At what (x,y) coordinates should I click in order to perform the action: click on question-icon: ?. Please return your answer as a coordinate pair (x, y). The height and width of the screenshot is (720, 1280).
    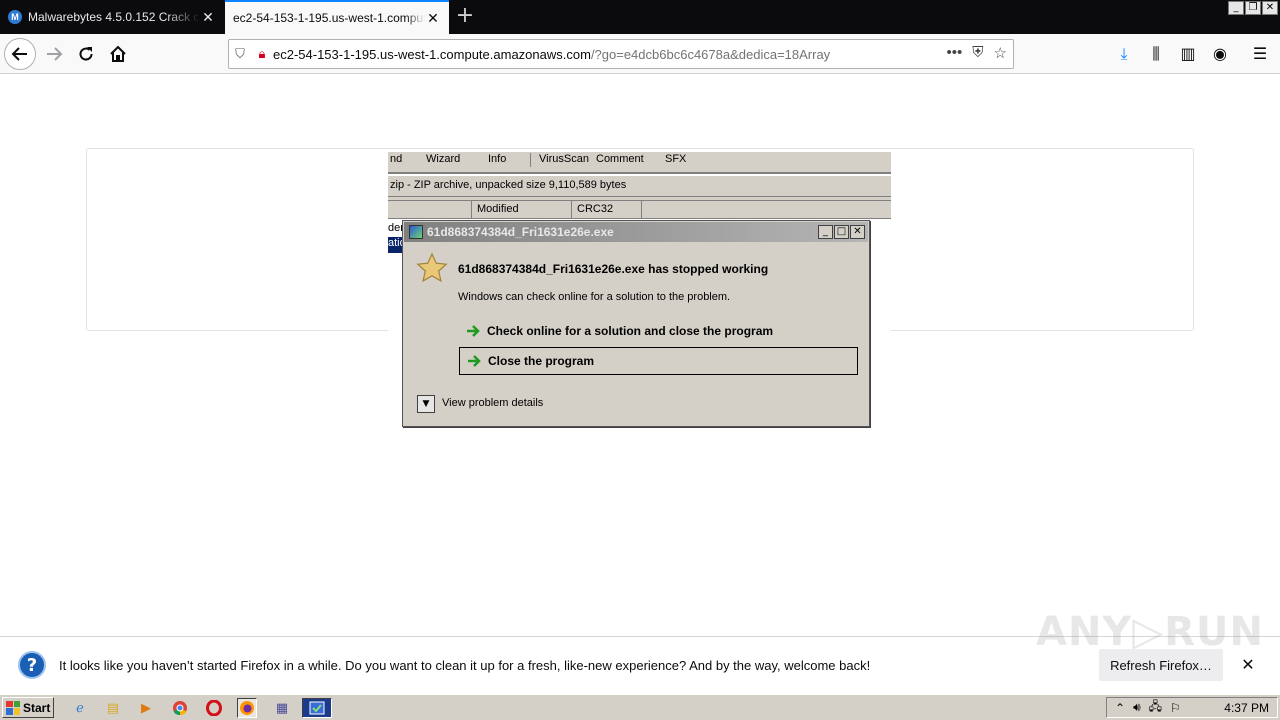
    Looking at the image, I should click on (32, 665).